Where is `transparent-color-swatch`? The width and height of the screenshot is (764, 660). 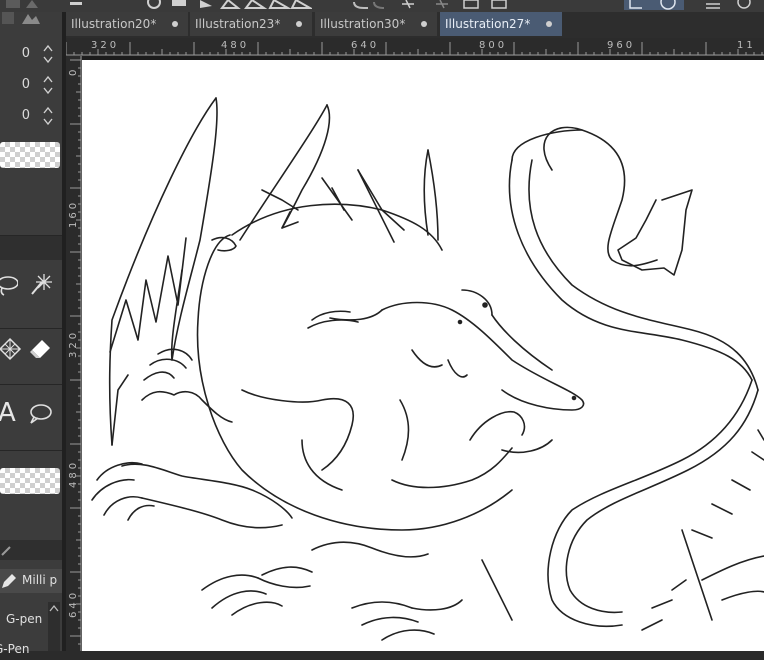 transparent-color-swatch is located at coordinates (30, 155).